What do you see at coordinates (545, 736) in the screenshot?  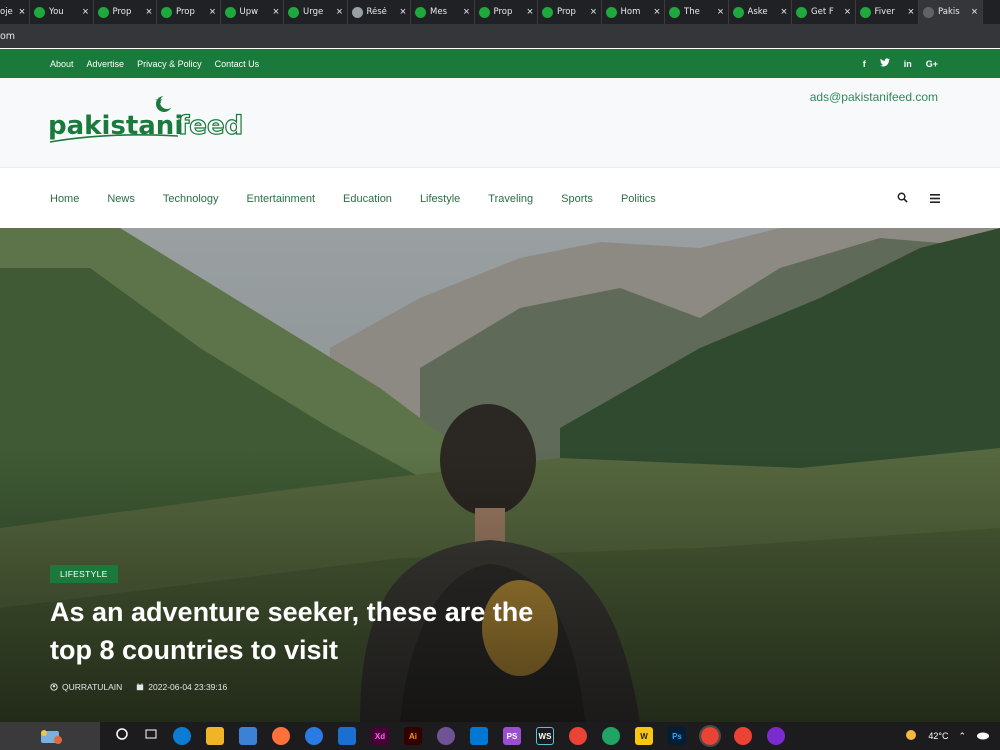 I see `webstorm-icon: WS` at bounding box center [545, 736].